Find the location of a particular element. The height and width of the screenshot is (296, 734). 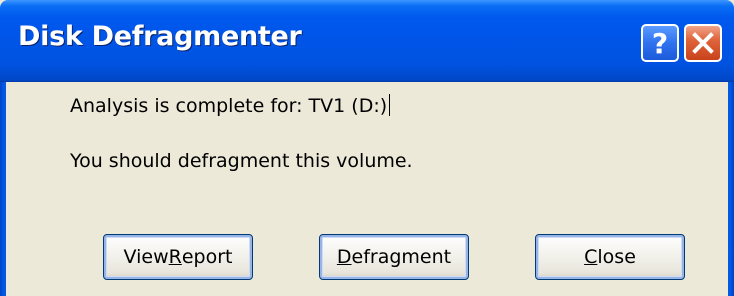

close-x-icon is located at coordinates (703, 43).